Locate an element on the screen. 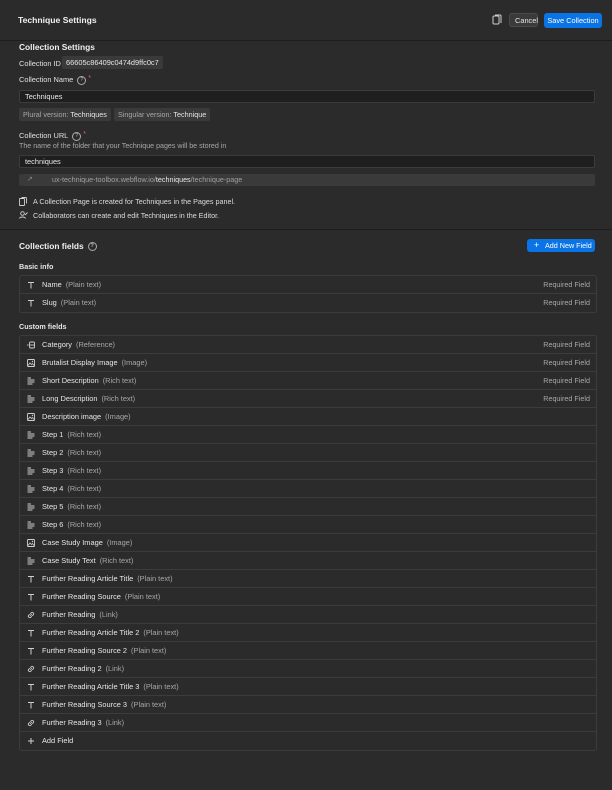  field-row: Step 4 (Rich text) is located at coordinates (308, 489).